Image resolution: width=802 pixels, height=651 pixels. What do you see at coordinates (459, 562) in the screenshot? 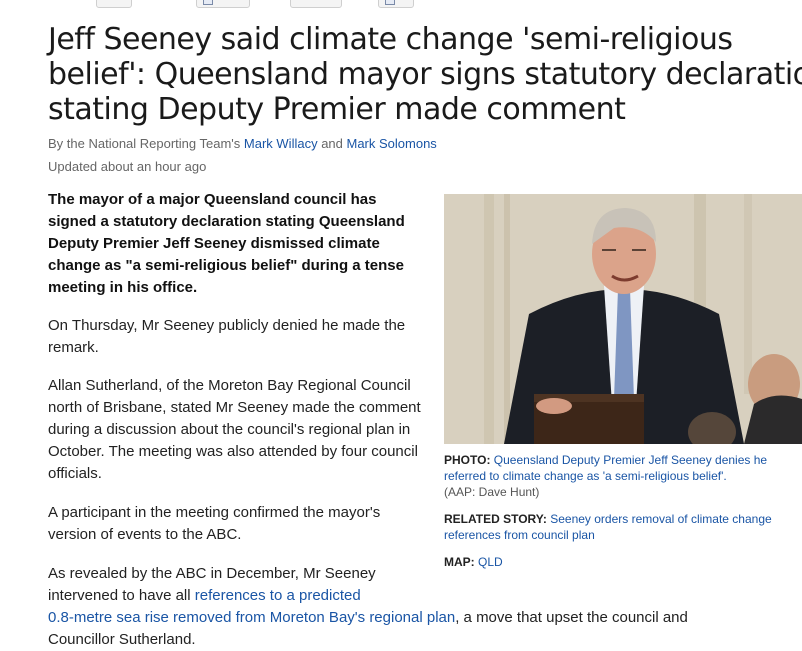
I see `map-label: MAP:` at bounding box center [459, 562].